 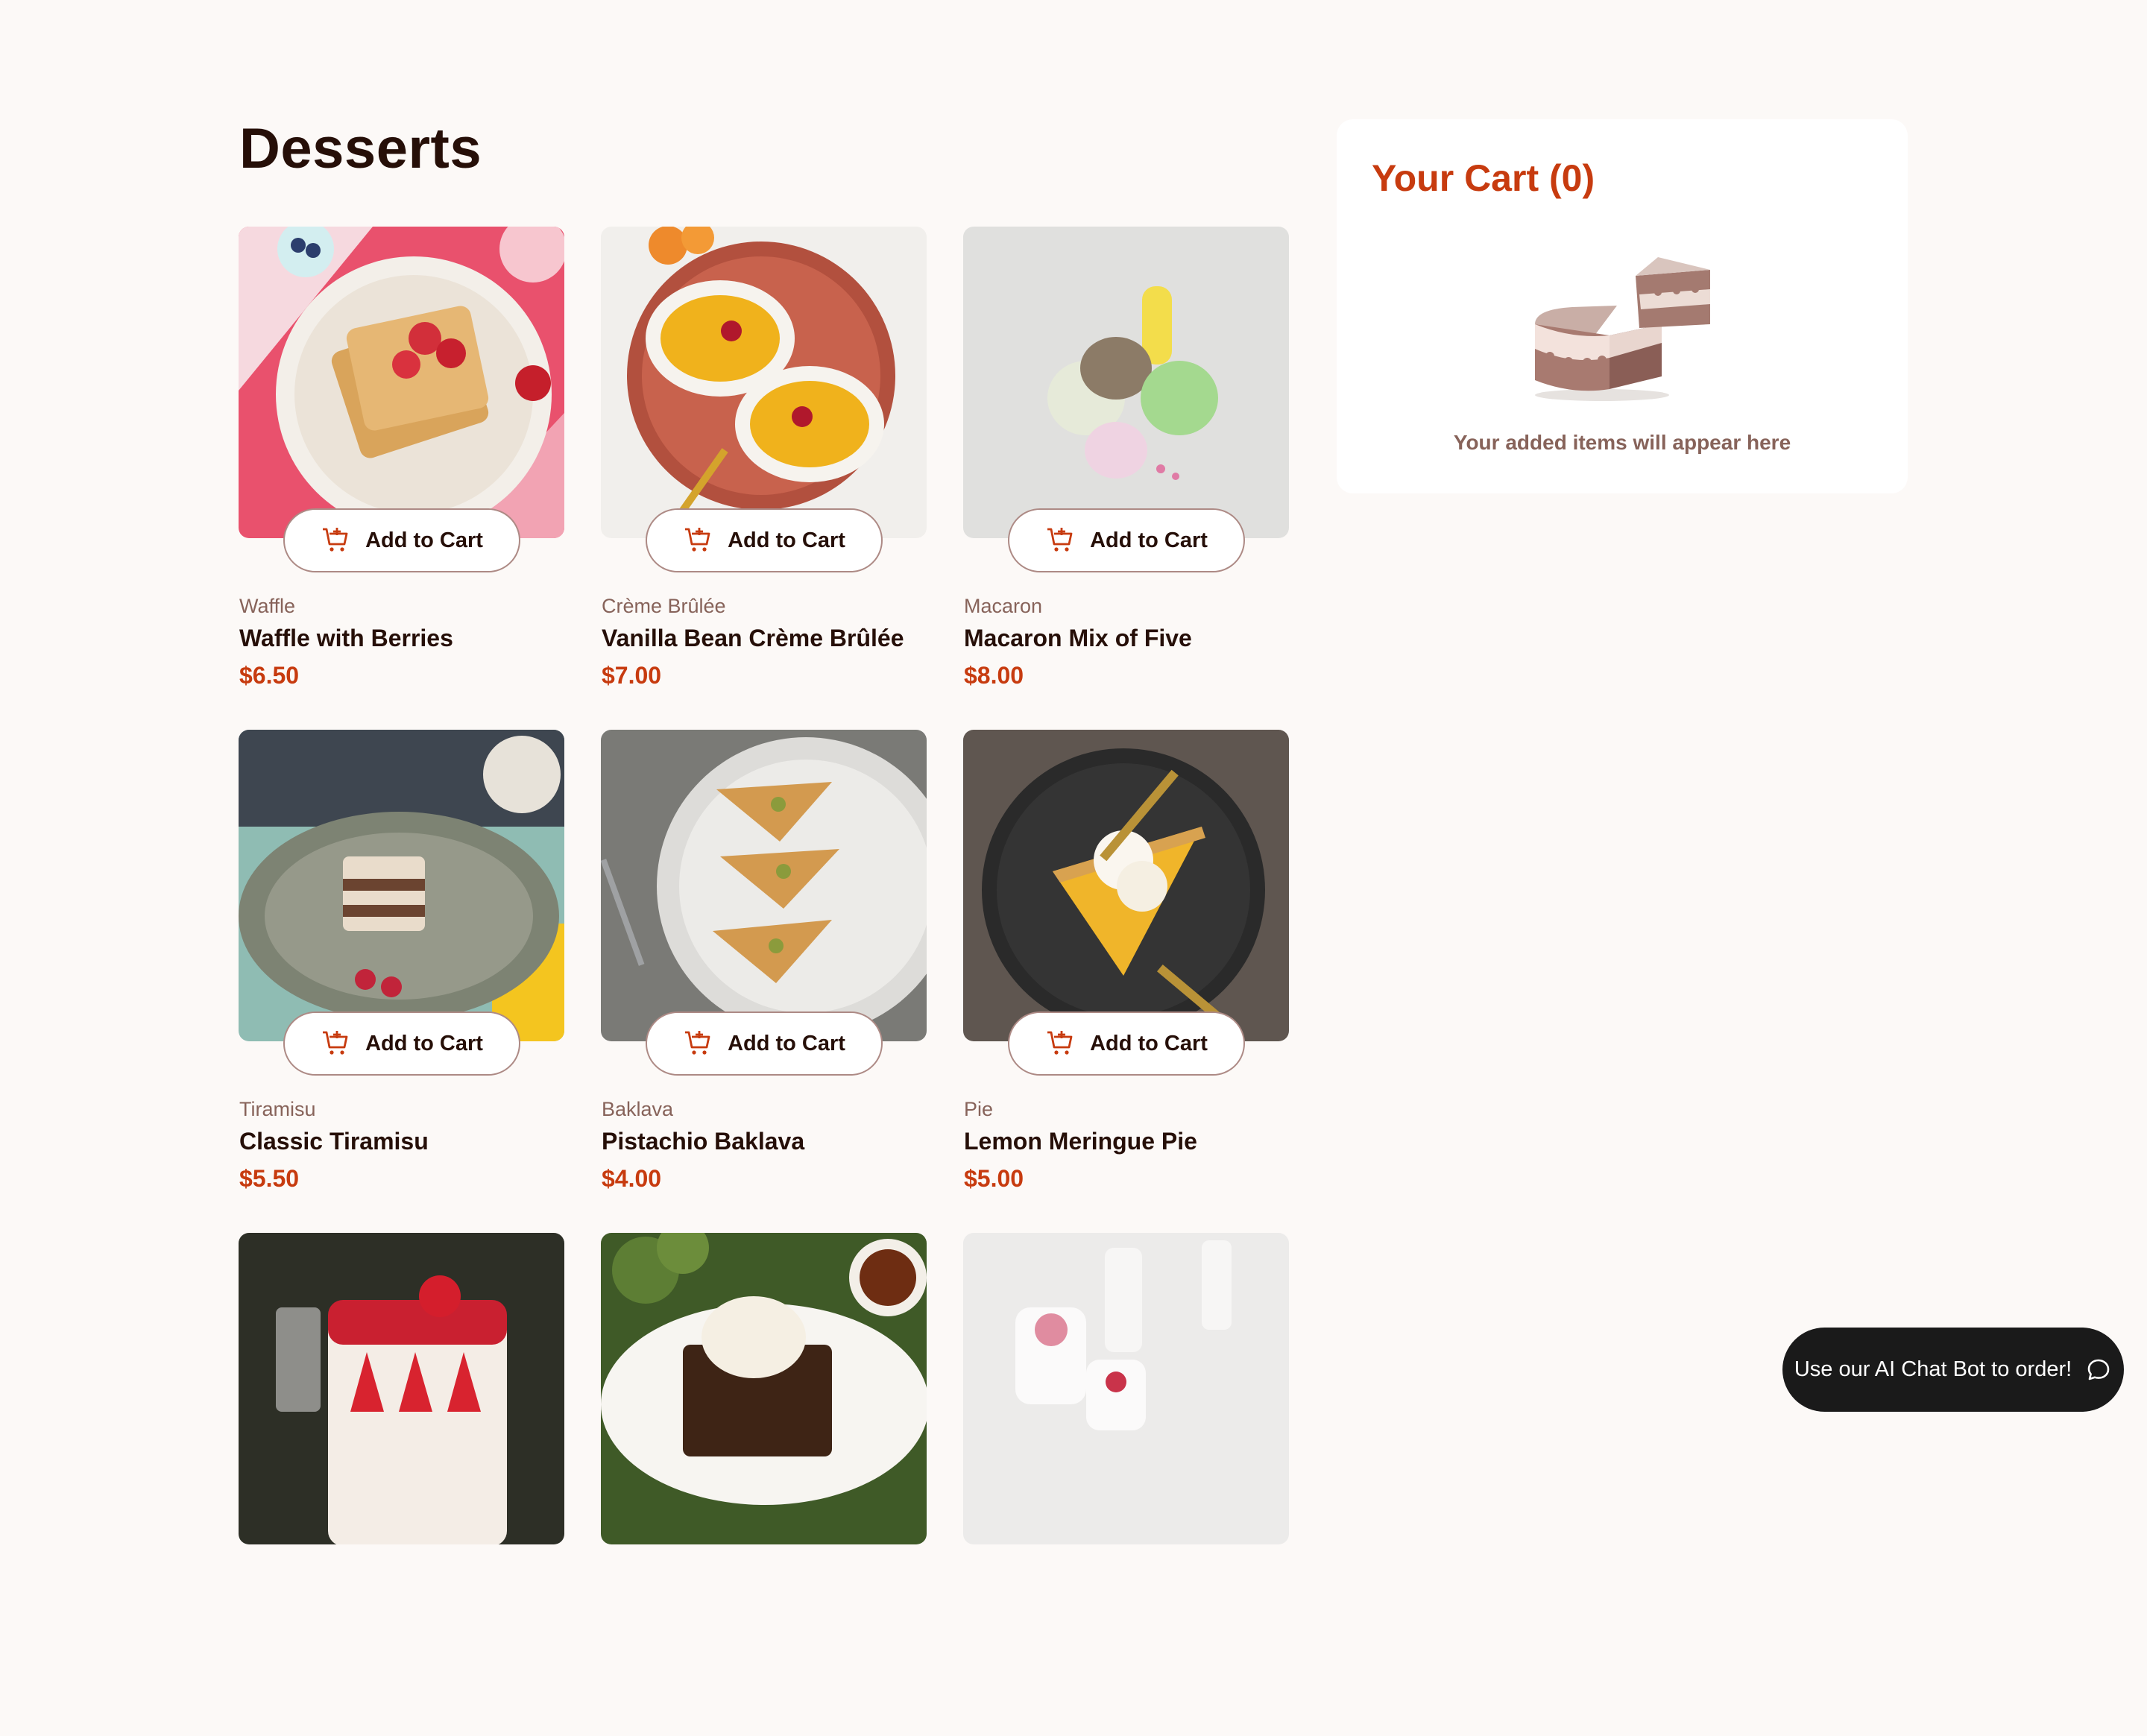 I want to click on product-price: $6.50, so click(x=269, y=676).